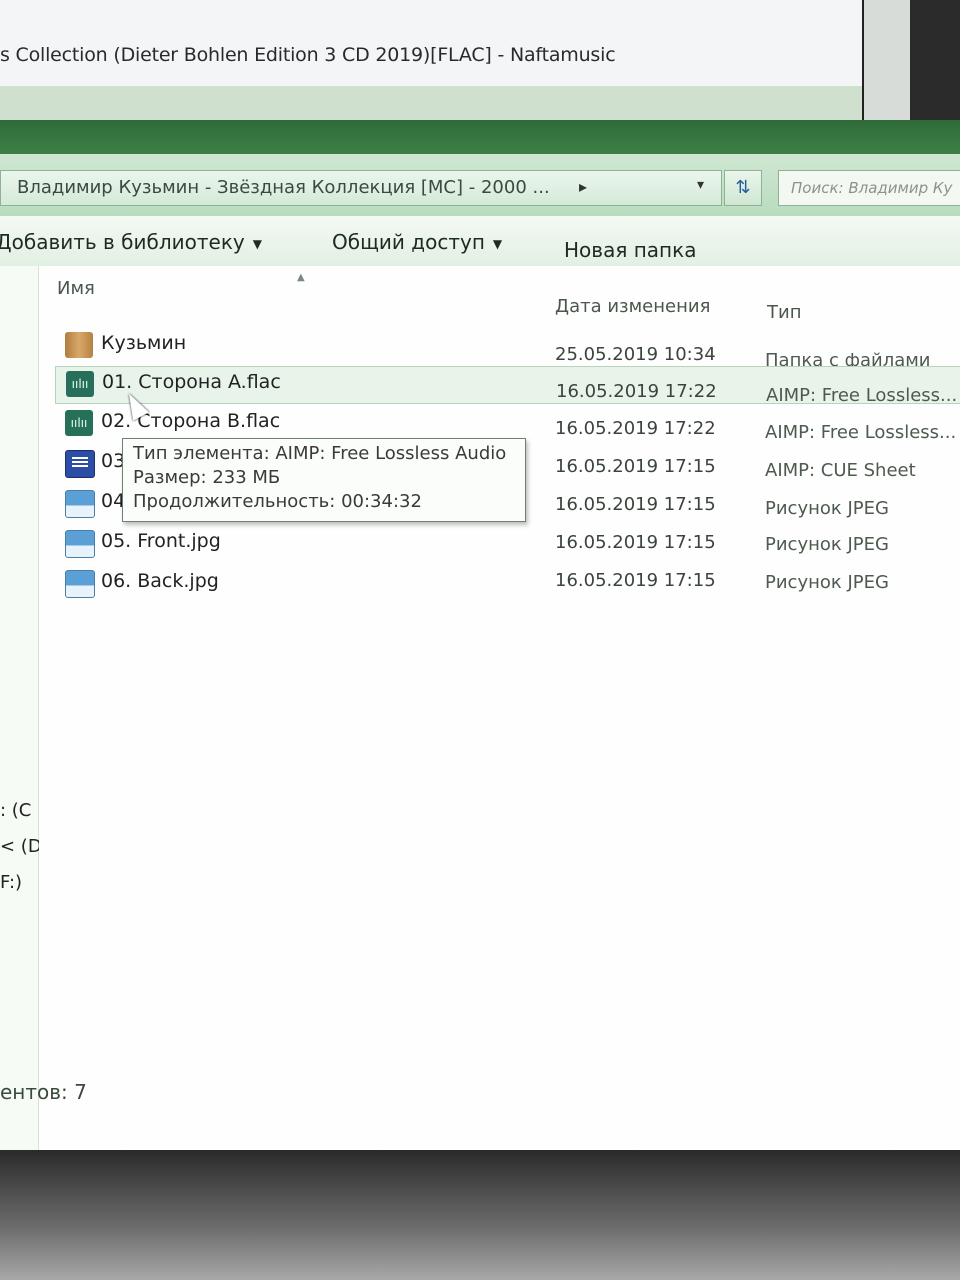 The image size is (960, 1280). Describe the element at coordinates (79, 345) in the screenshot. I see `folder-icon` at that location.